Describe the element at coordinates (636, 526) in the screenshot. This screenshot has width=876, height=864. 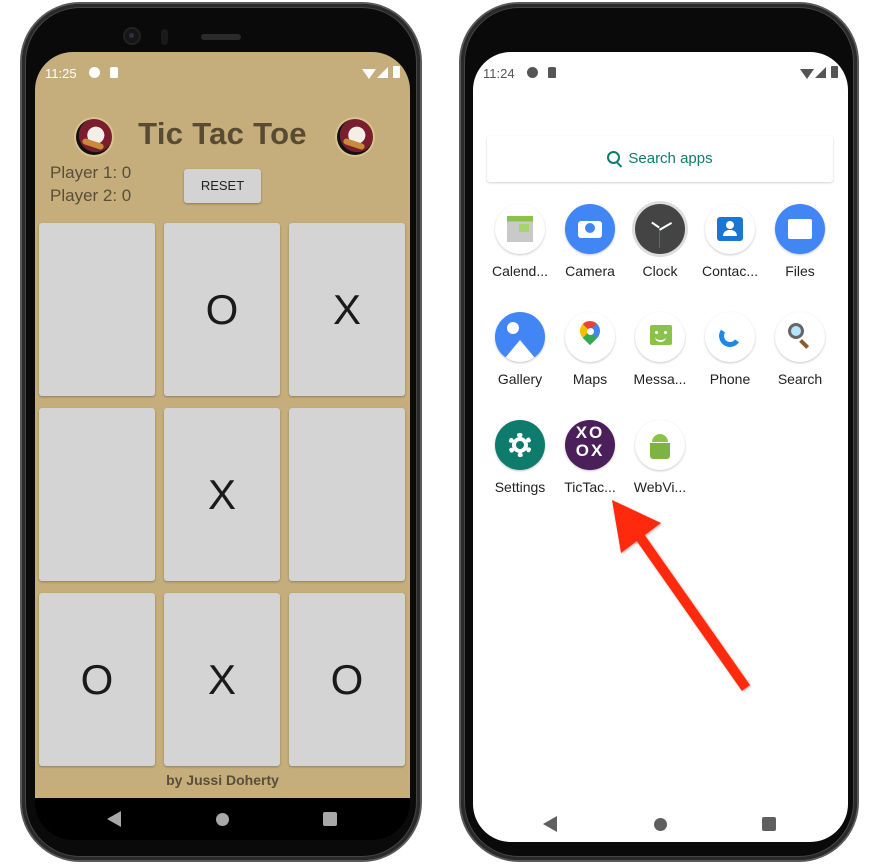
I see `arrow-head` at that location.